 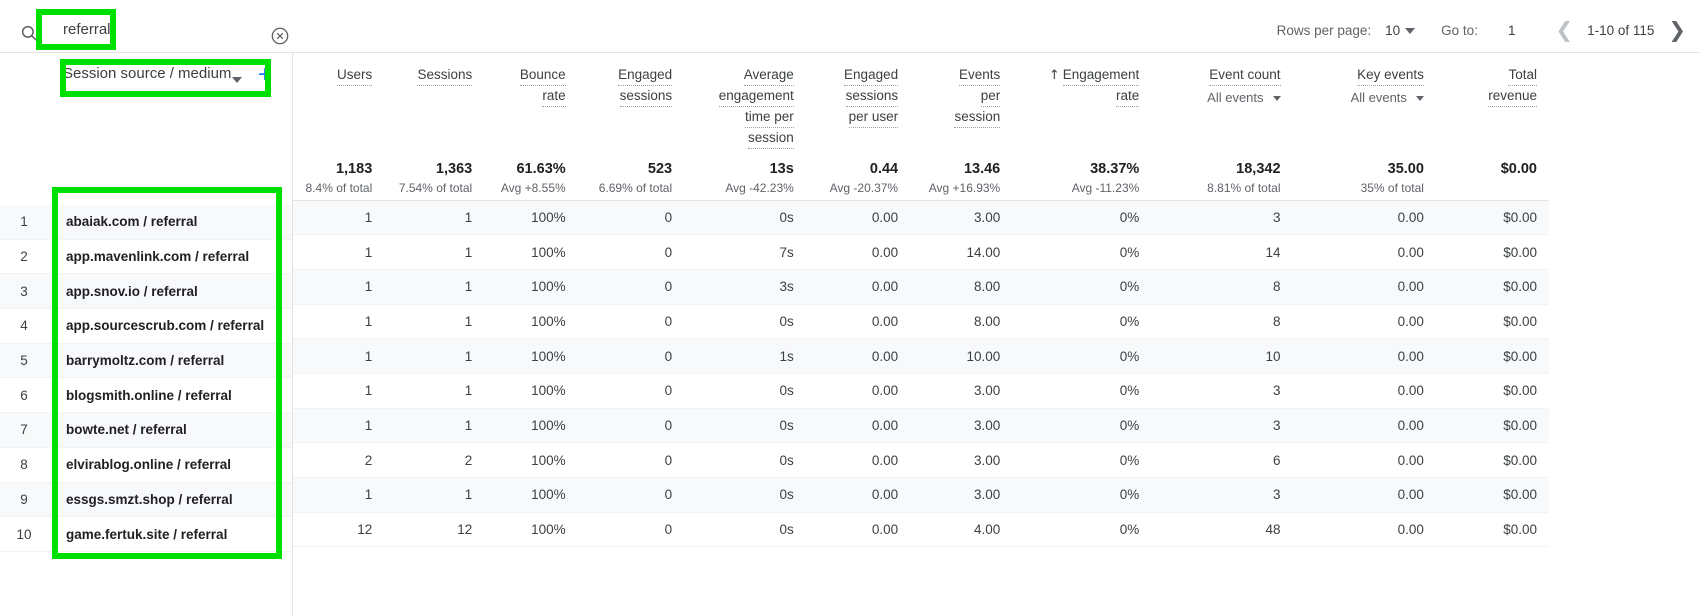 What do you see at coordinates (961, 103) in the screenshot?
I see `column-header-events_session: Events per session` at bounding box center [961, 103].